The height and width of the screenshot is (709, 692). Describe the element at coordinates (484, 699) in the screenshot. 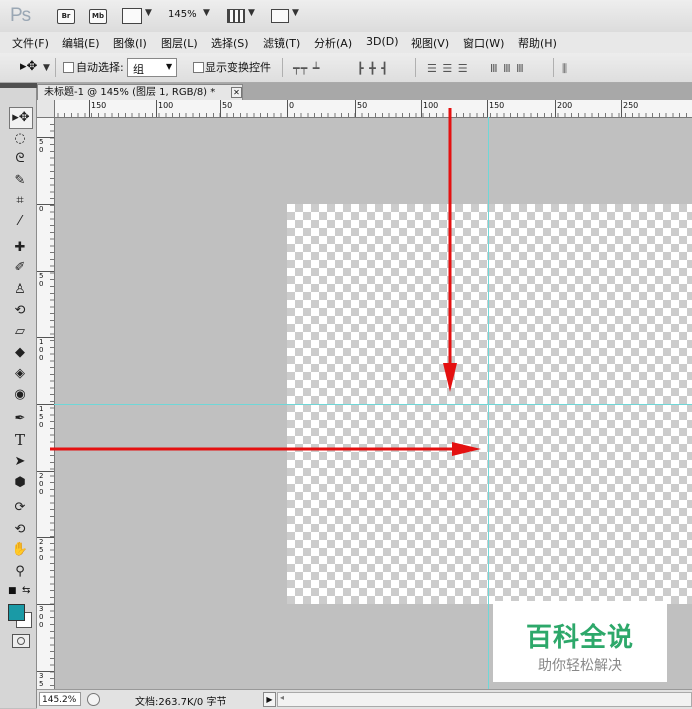

I see `horizontal-scrollbar: ◂` at that location.